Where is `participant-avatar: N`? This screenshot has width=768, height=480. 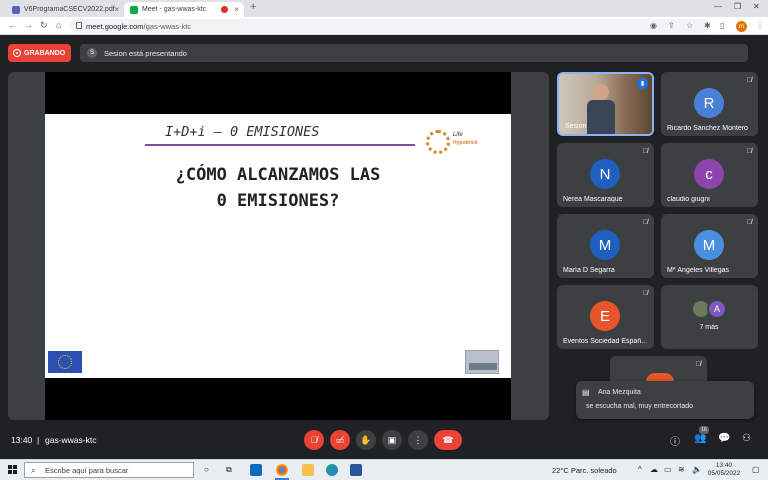
participant-avatar: N is located at coordinates (605, 174).